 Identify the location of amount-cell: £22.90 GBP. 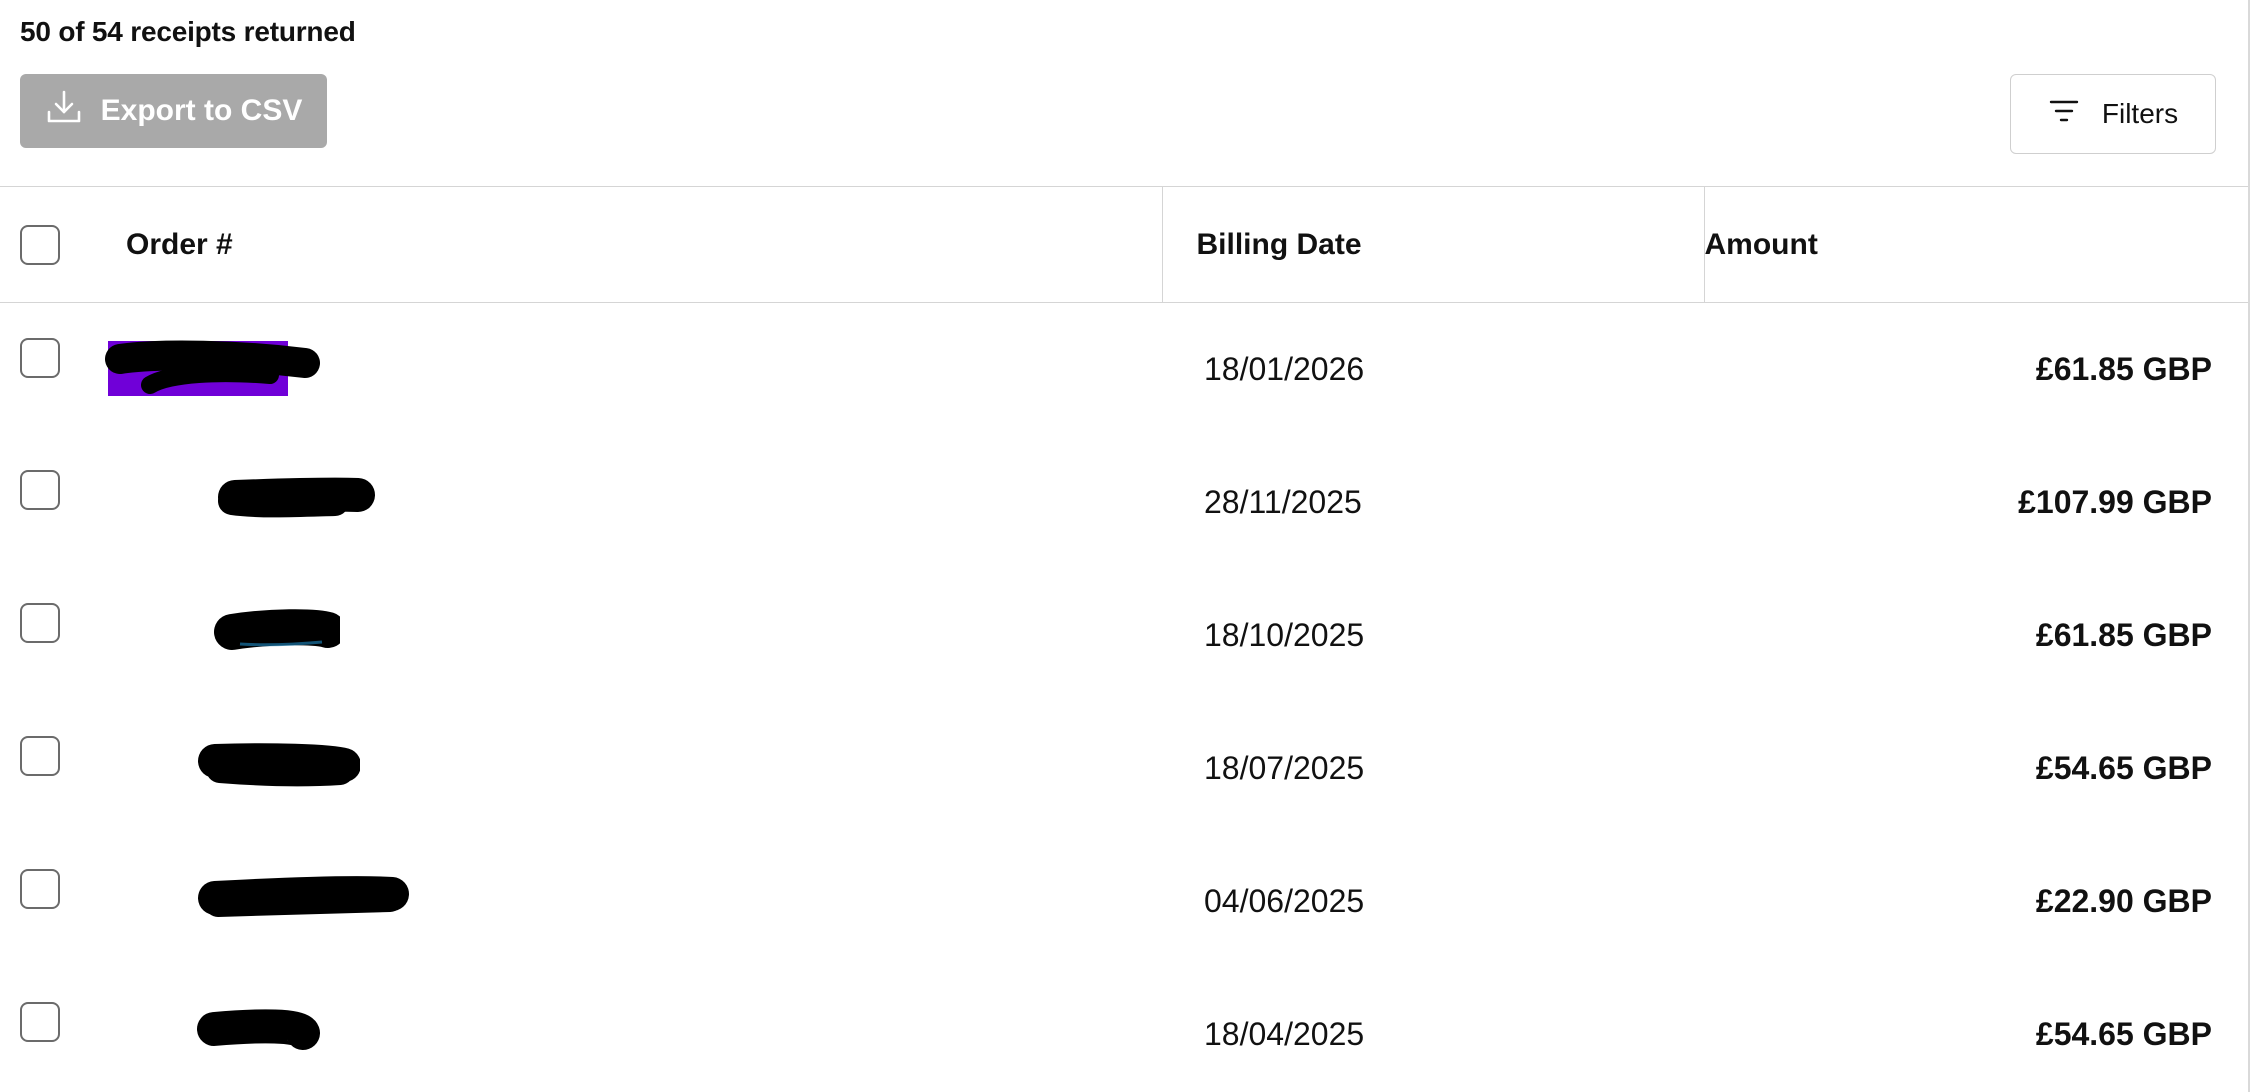
(2123, 900).